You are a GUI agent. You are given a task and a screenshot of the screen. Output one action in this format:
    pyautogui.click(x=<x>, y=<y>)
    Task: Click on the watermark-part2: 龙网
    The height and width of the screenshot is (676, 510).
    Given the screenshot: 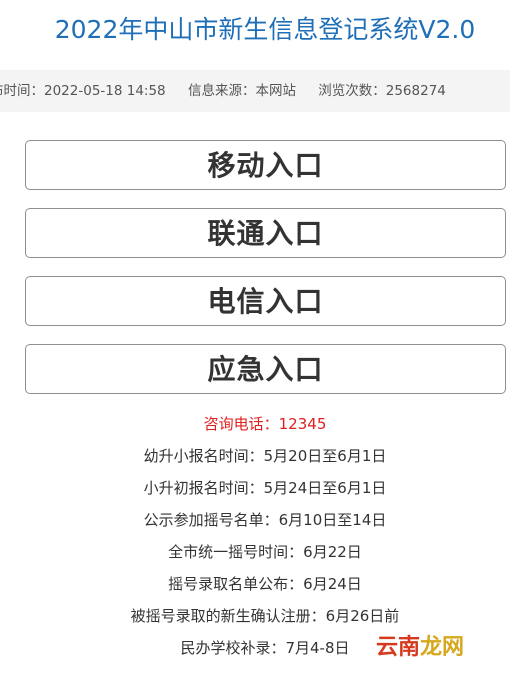 What is the action you would take?
    pyautogui.click(x=442, y=647)
    